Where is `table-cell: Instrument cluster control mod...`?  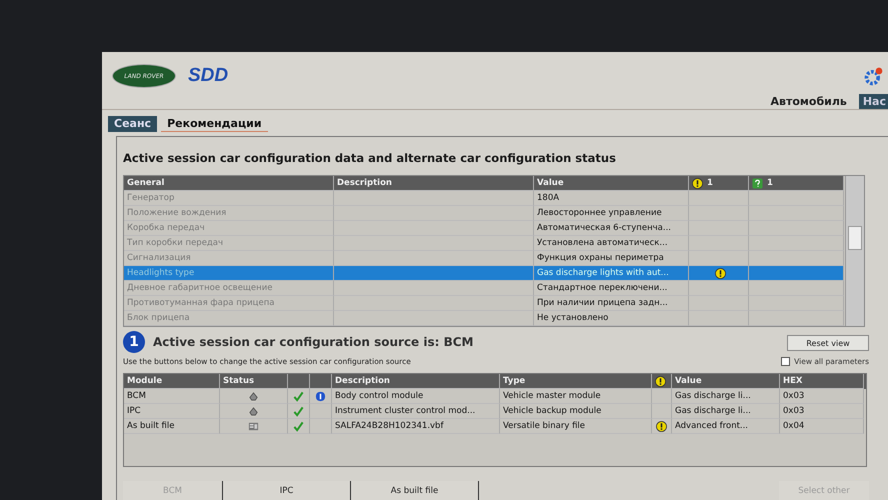 table-cell: Instrument cluster control mod... is located at coordinates (405, 411).